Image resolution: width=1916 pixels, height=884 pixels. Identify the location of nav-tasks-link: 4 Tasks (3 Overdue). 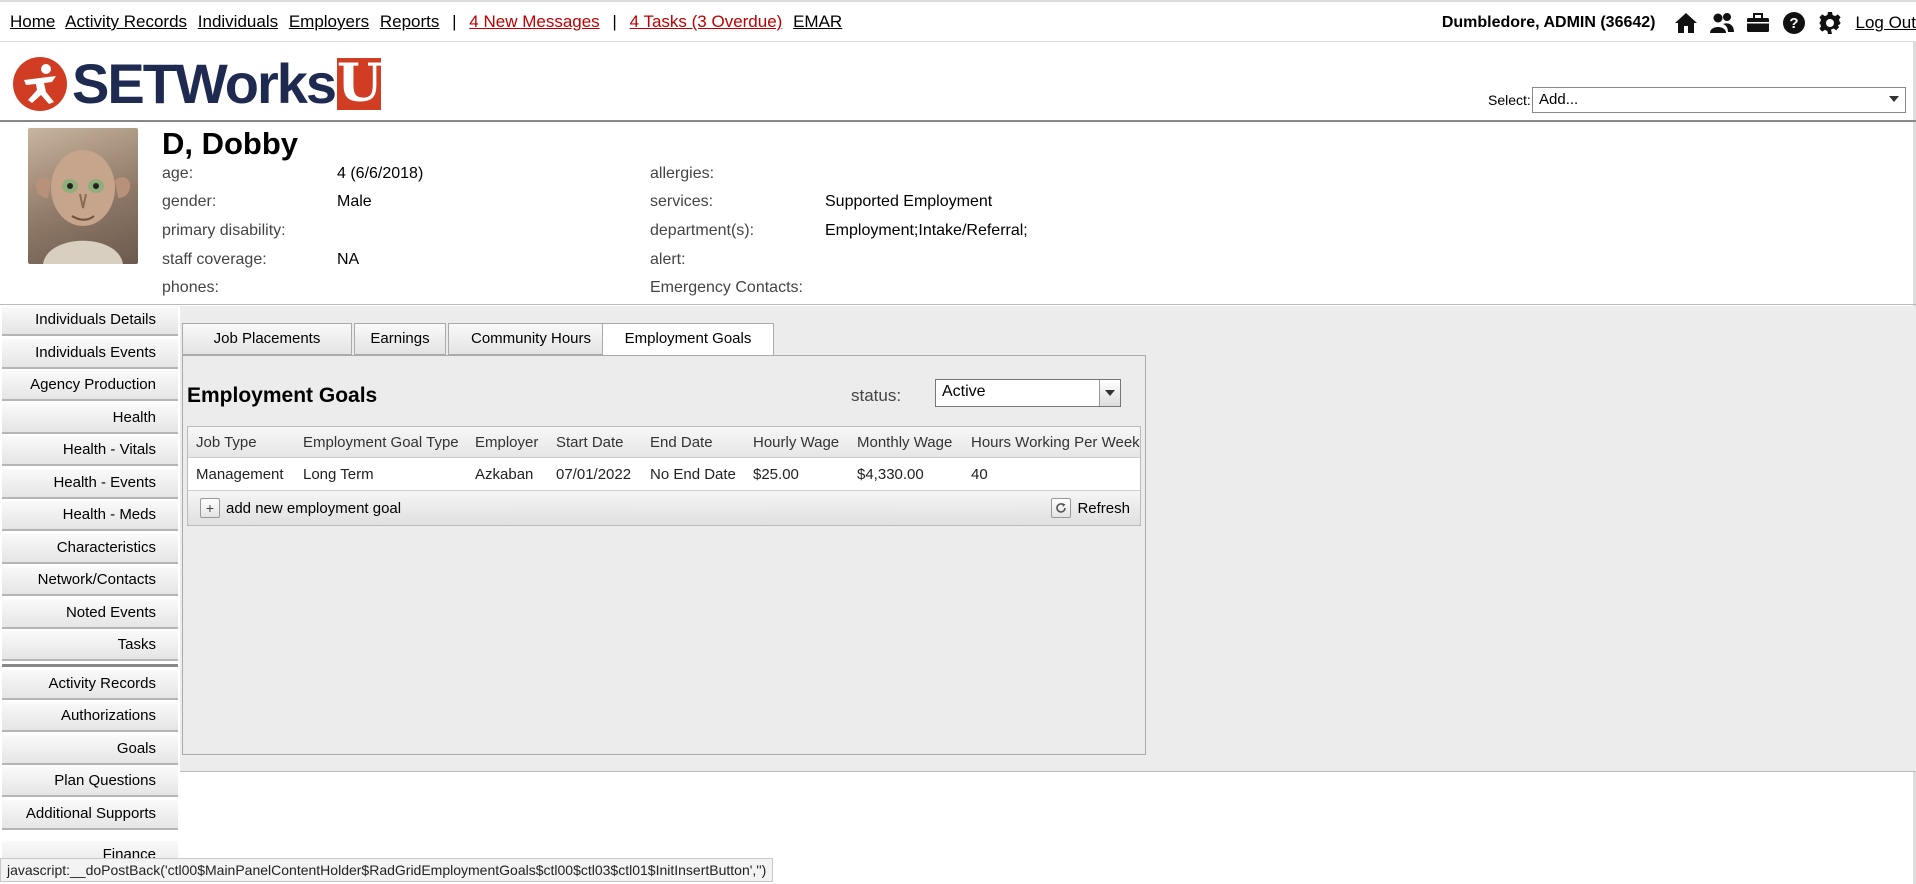
(706, 21).